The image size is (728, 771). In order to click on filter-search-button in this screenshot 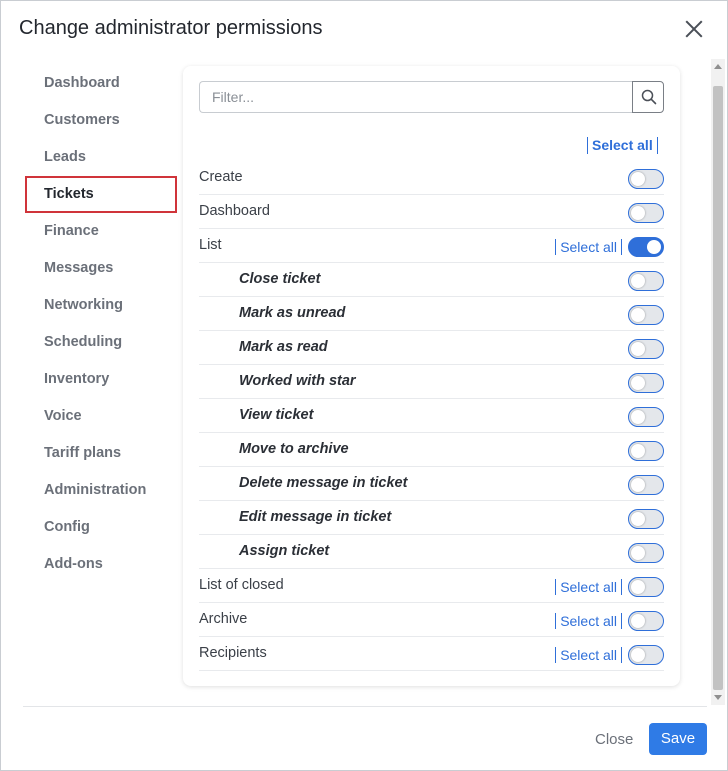, I will do `click(648, 97)`.